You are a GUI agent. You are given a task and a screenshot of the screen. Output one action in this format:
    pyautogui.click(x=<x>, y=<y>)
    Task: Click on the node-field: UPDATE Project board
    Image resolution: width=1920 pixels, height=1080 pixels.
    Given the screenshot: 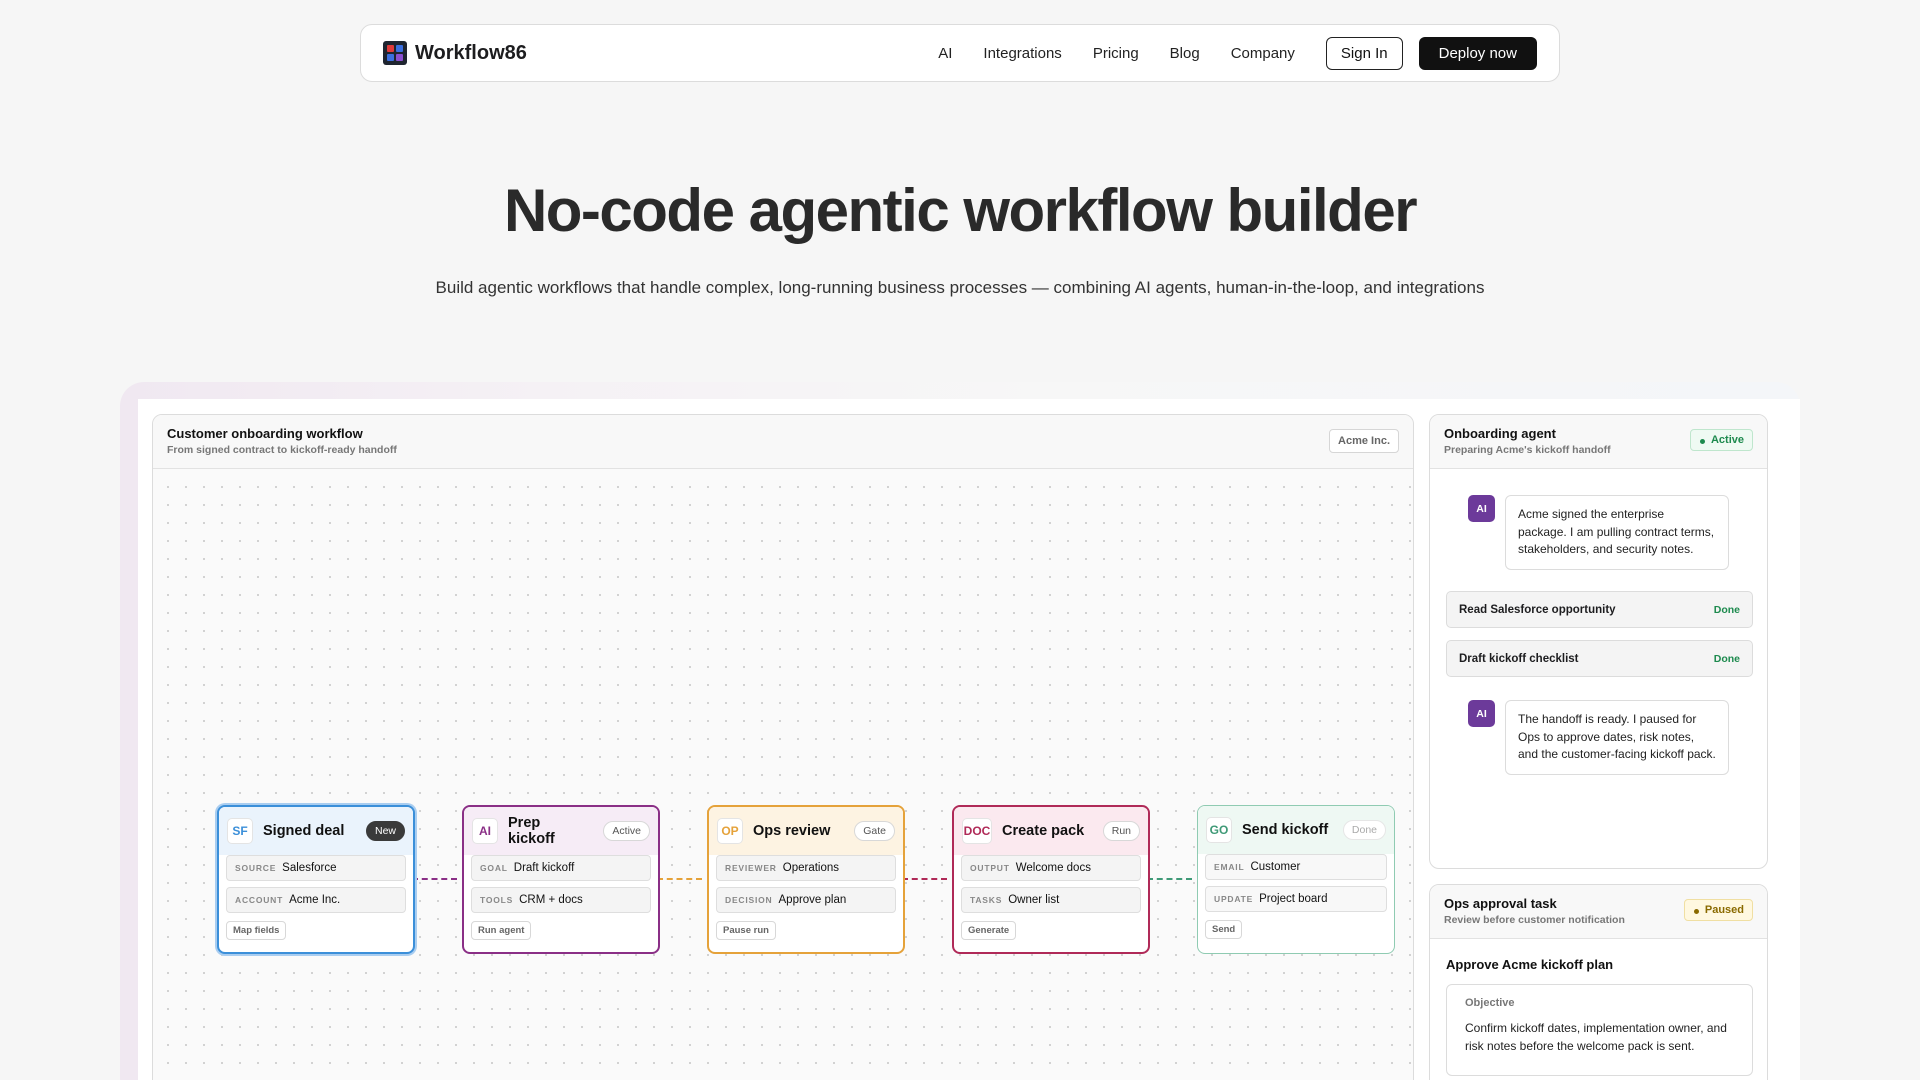 What is the action you would take?
    pyautogui.click(x=1296, y=899)
    